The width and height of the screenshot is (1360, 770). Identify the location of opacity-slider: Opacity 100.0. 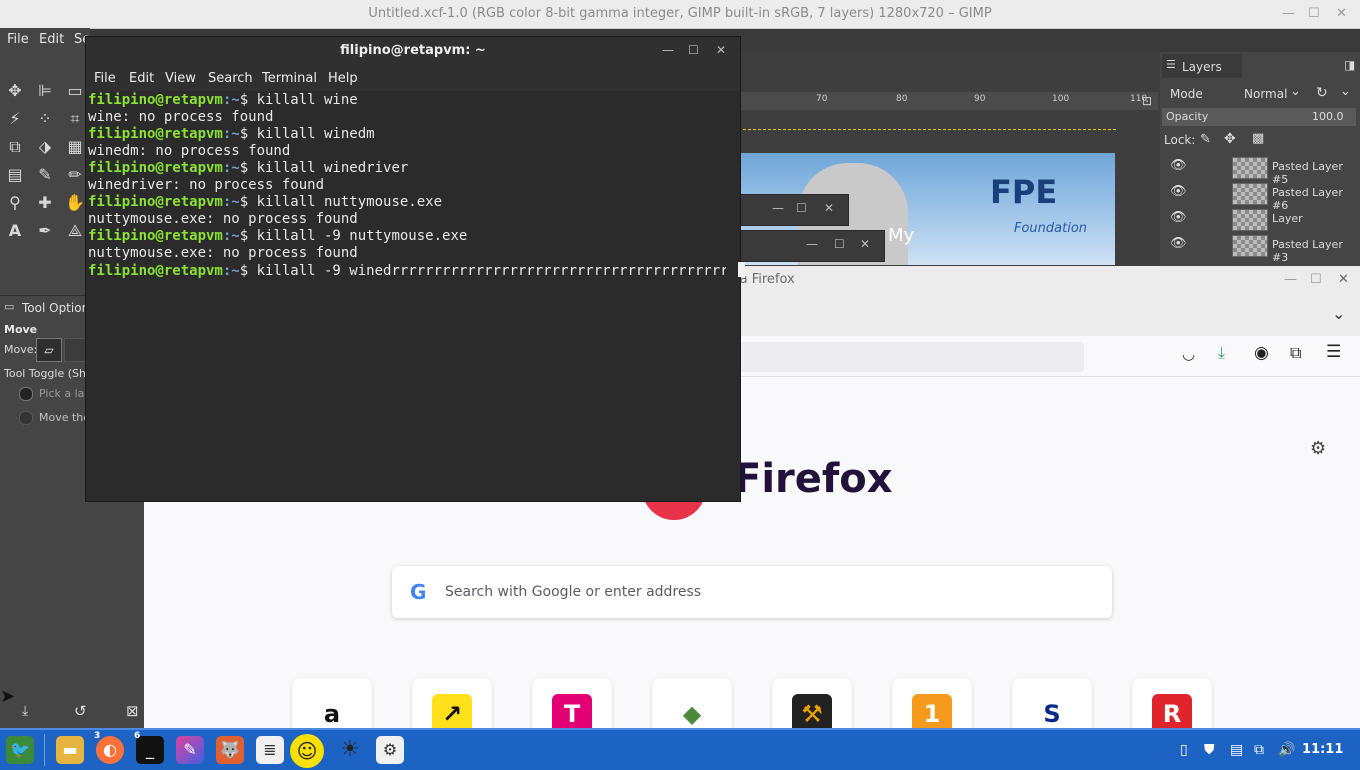
(1259, 117).